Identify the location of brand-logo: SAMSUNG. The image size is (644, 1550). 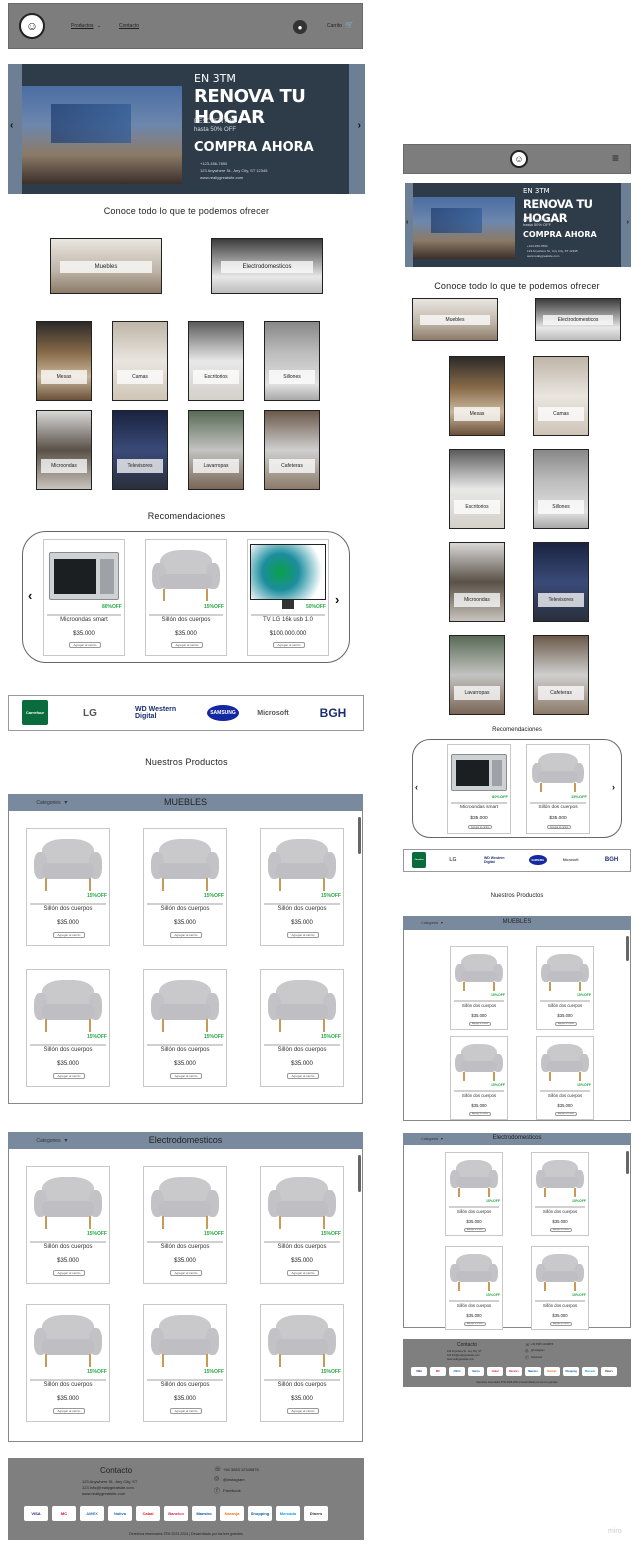
(223, 713).